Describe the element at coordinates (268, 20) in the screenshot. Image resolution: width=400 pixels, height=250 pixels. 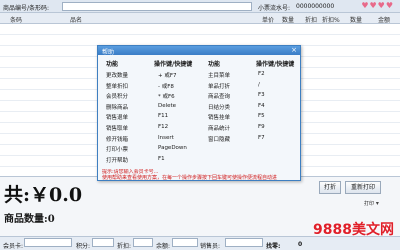
I see `column-header: 单价` at that location.